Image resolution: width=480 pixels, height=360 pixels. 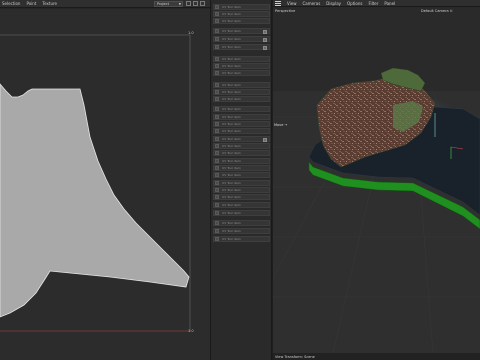 What do you see at coordinates (451, 11) in the screenshot?
I see `camera-icon: ⊙` at bounding box center [451, 11].